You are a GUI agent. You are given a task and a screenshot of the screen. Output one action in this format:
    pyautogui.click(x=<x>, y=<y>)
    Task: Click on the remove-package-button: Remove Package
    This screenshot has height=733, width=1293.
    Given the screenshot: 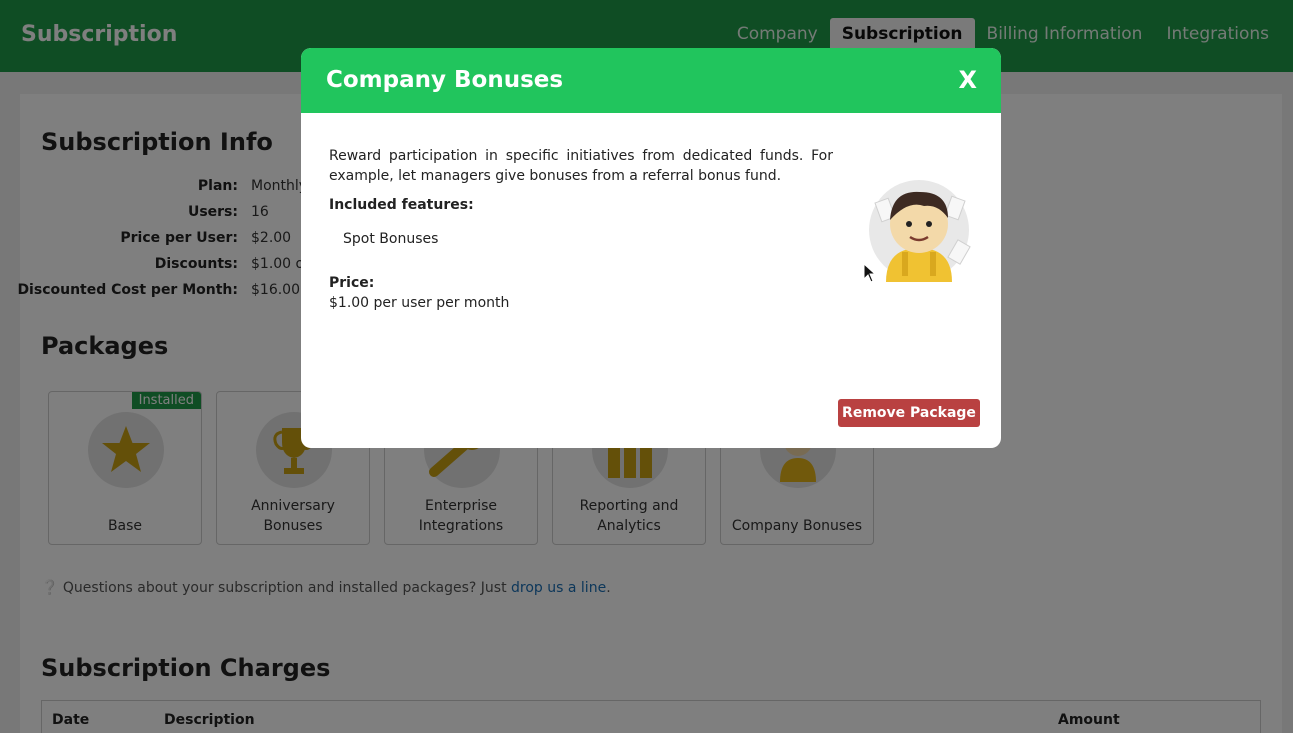 What is the action you would take?
    pyautogui.click(x=909, y=413)
    